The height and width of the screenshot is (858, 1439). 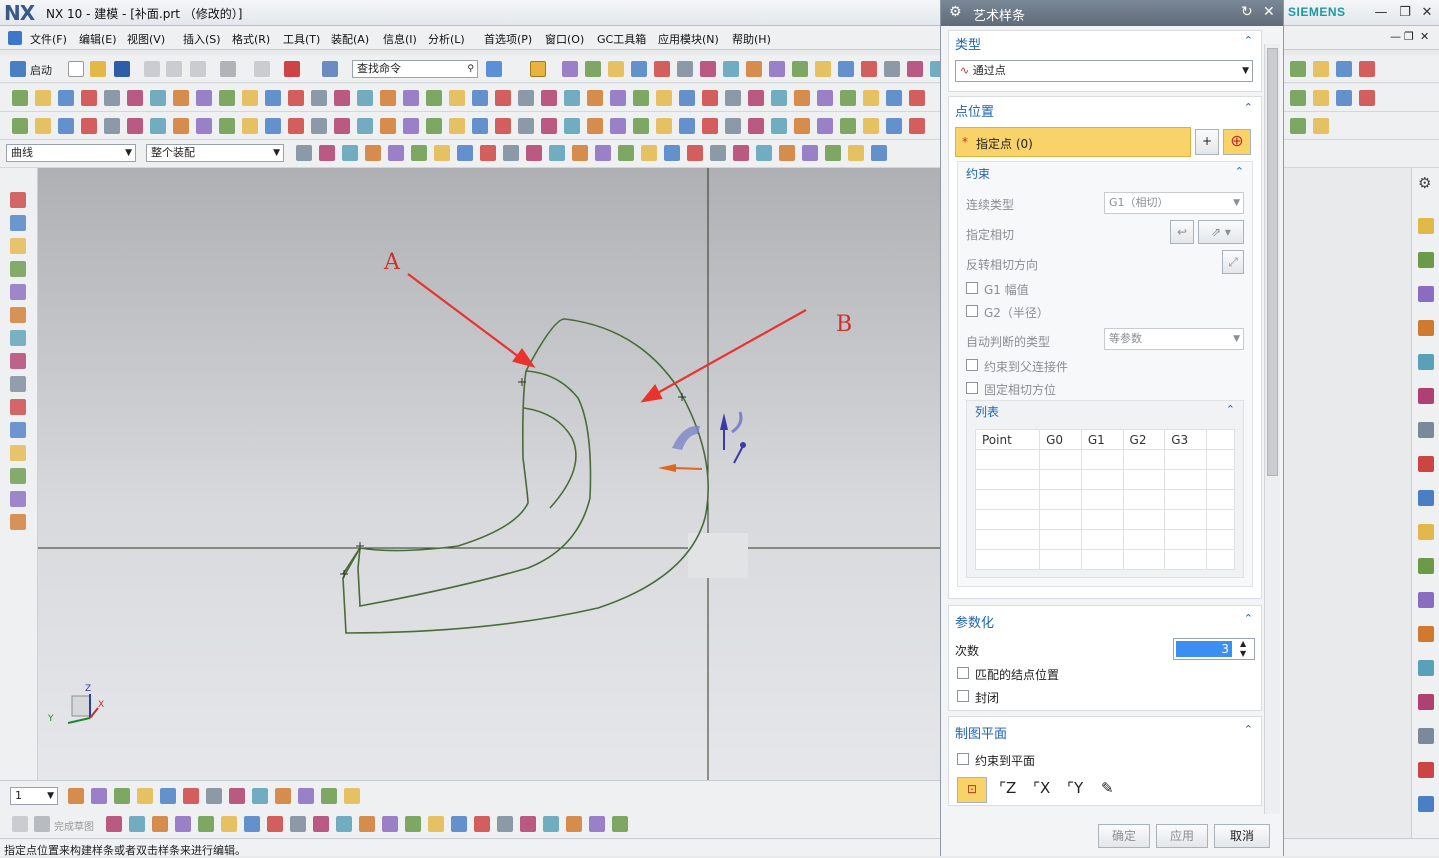 I want to click on finish-sketch-button: 完成草图, so click(x=74, y=825).